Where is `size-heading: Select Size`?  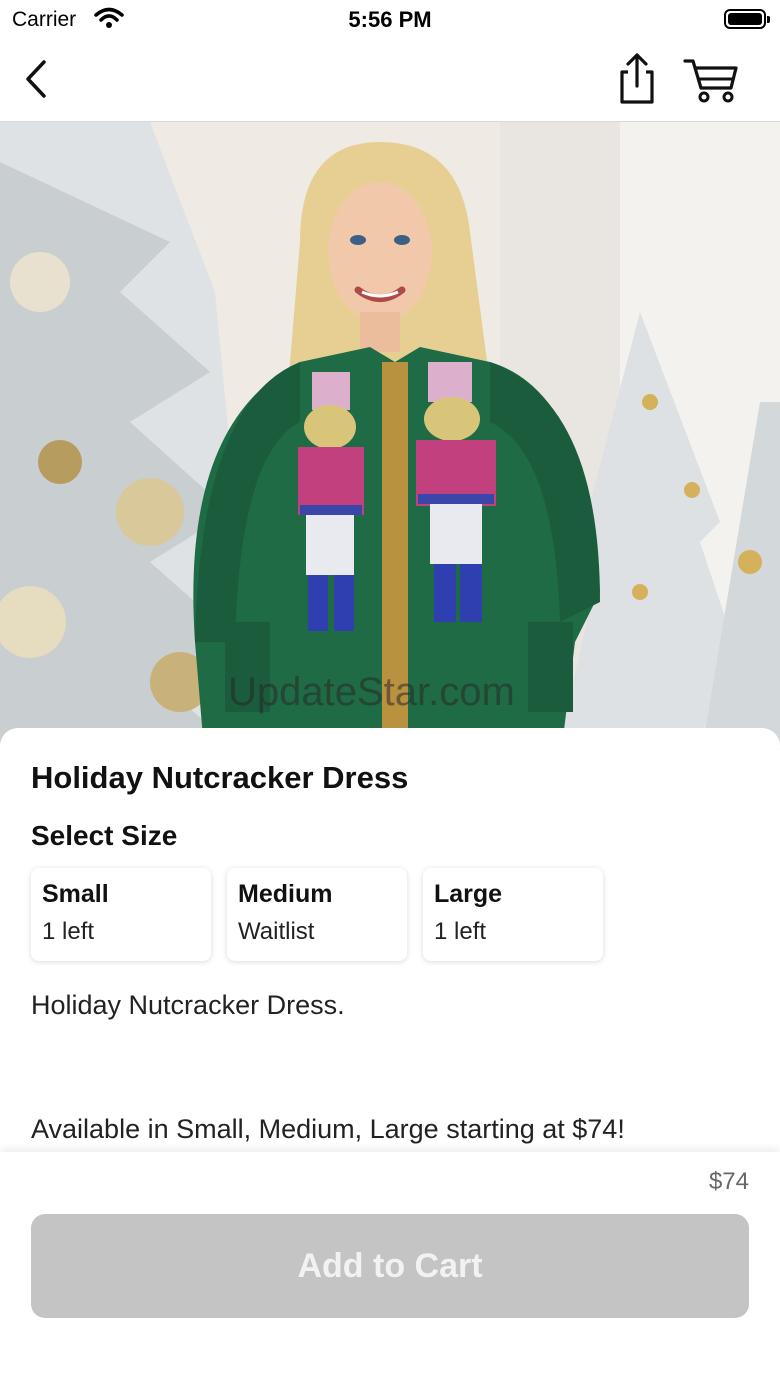
size-heading: Select Size is located at coordinates (104, 835).